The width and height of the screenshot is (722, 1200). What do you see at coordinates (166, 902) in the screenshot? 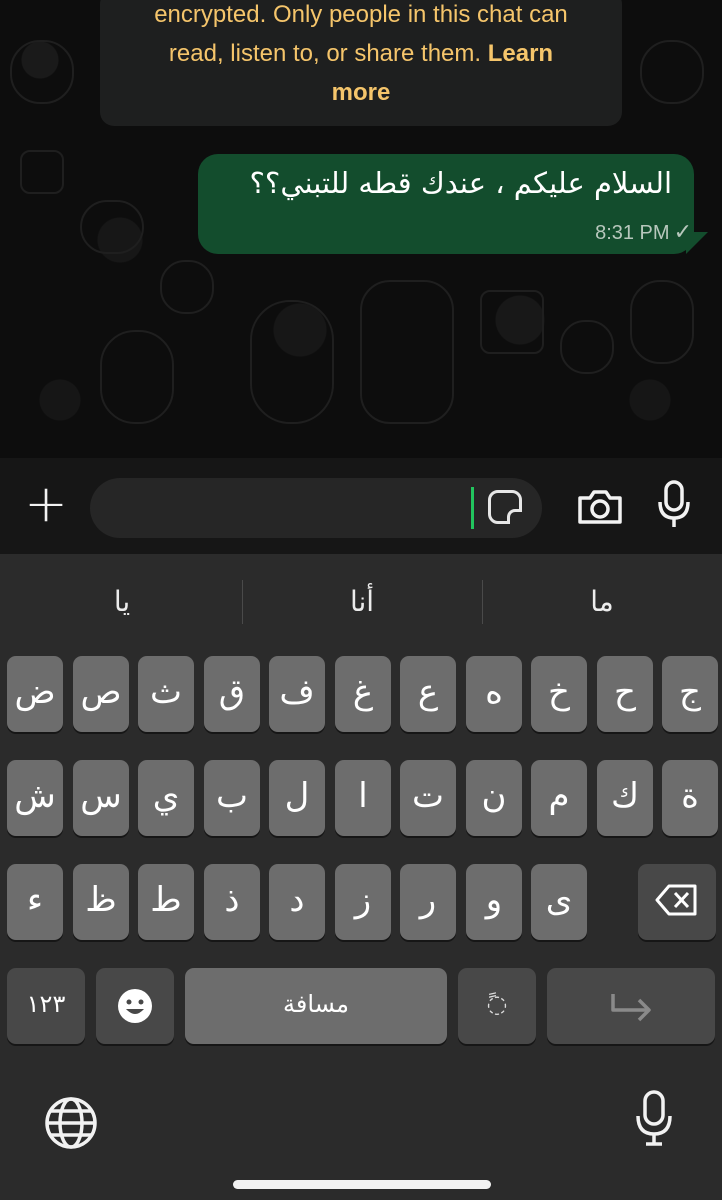
I see `key: ط` at bounding box center [166, 902].